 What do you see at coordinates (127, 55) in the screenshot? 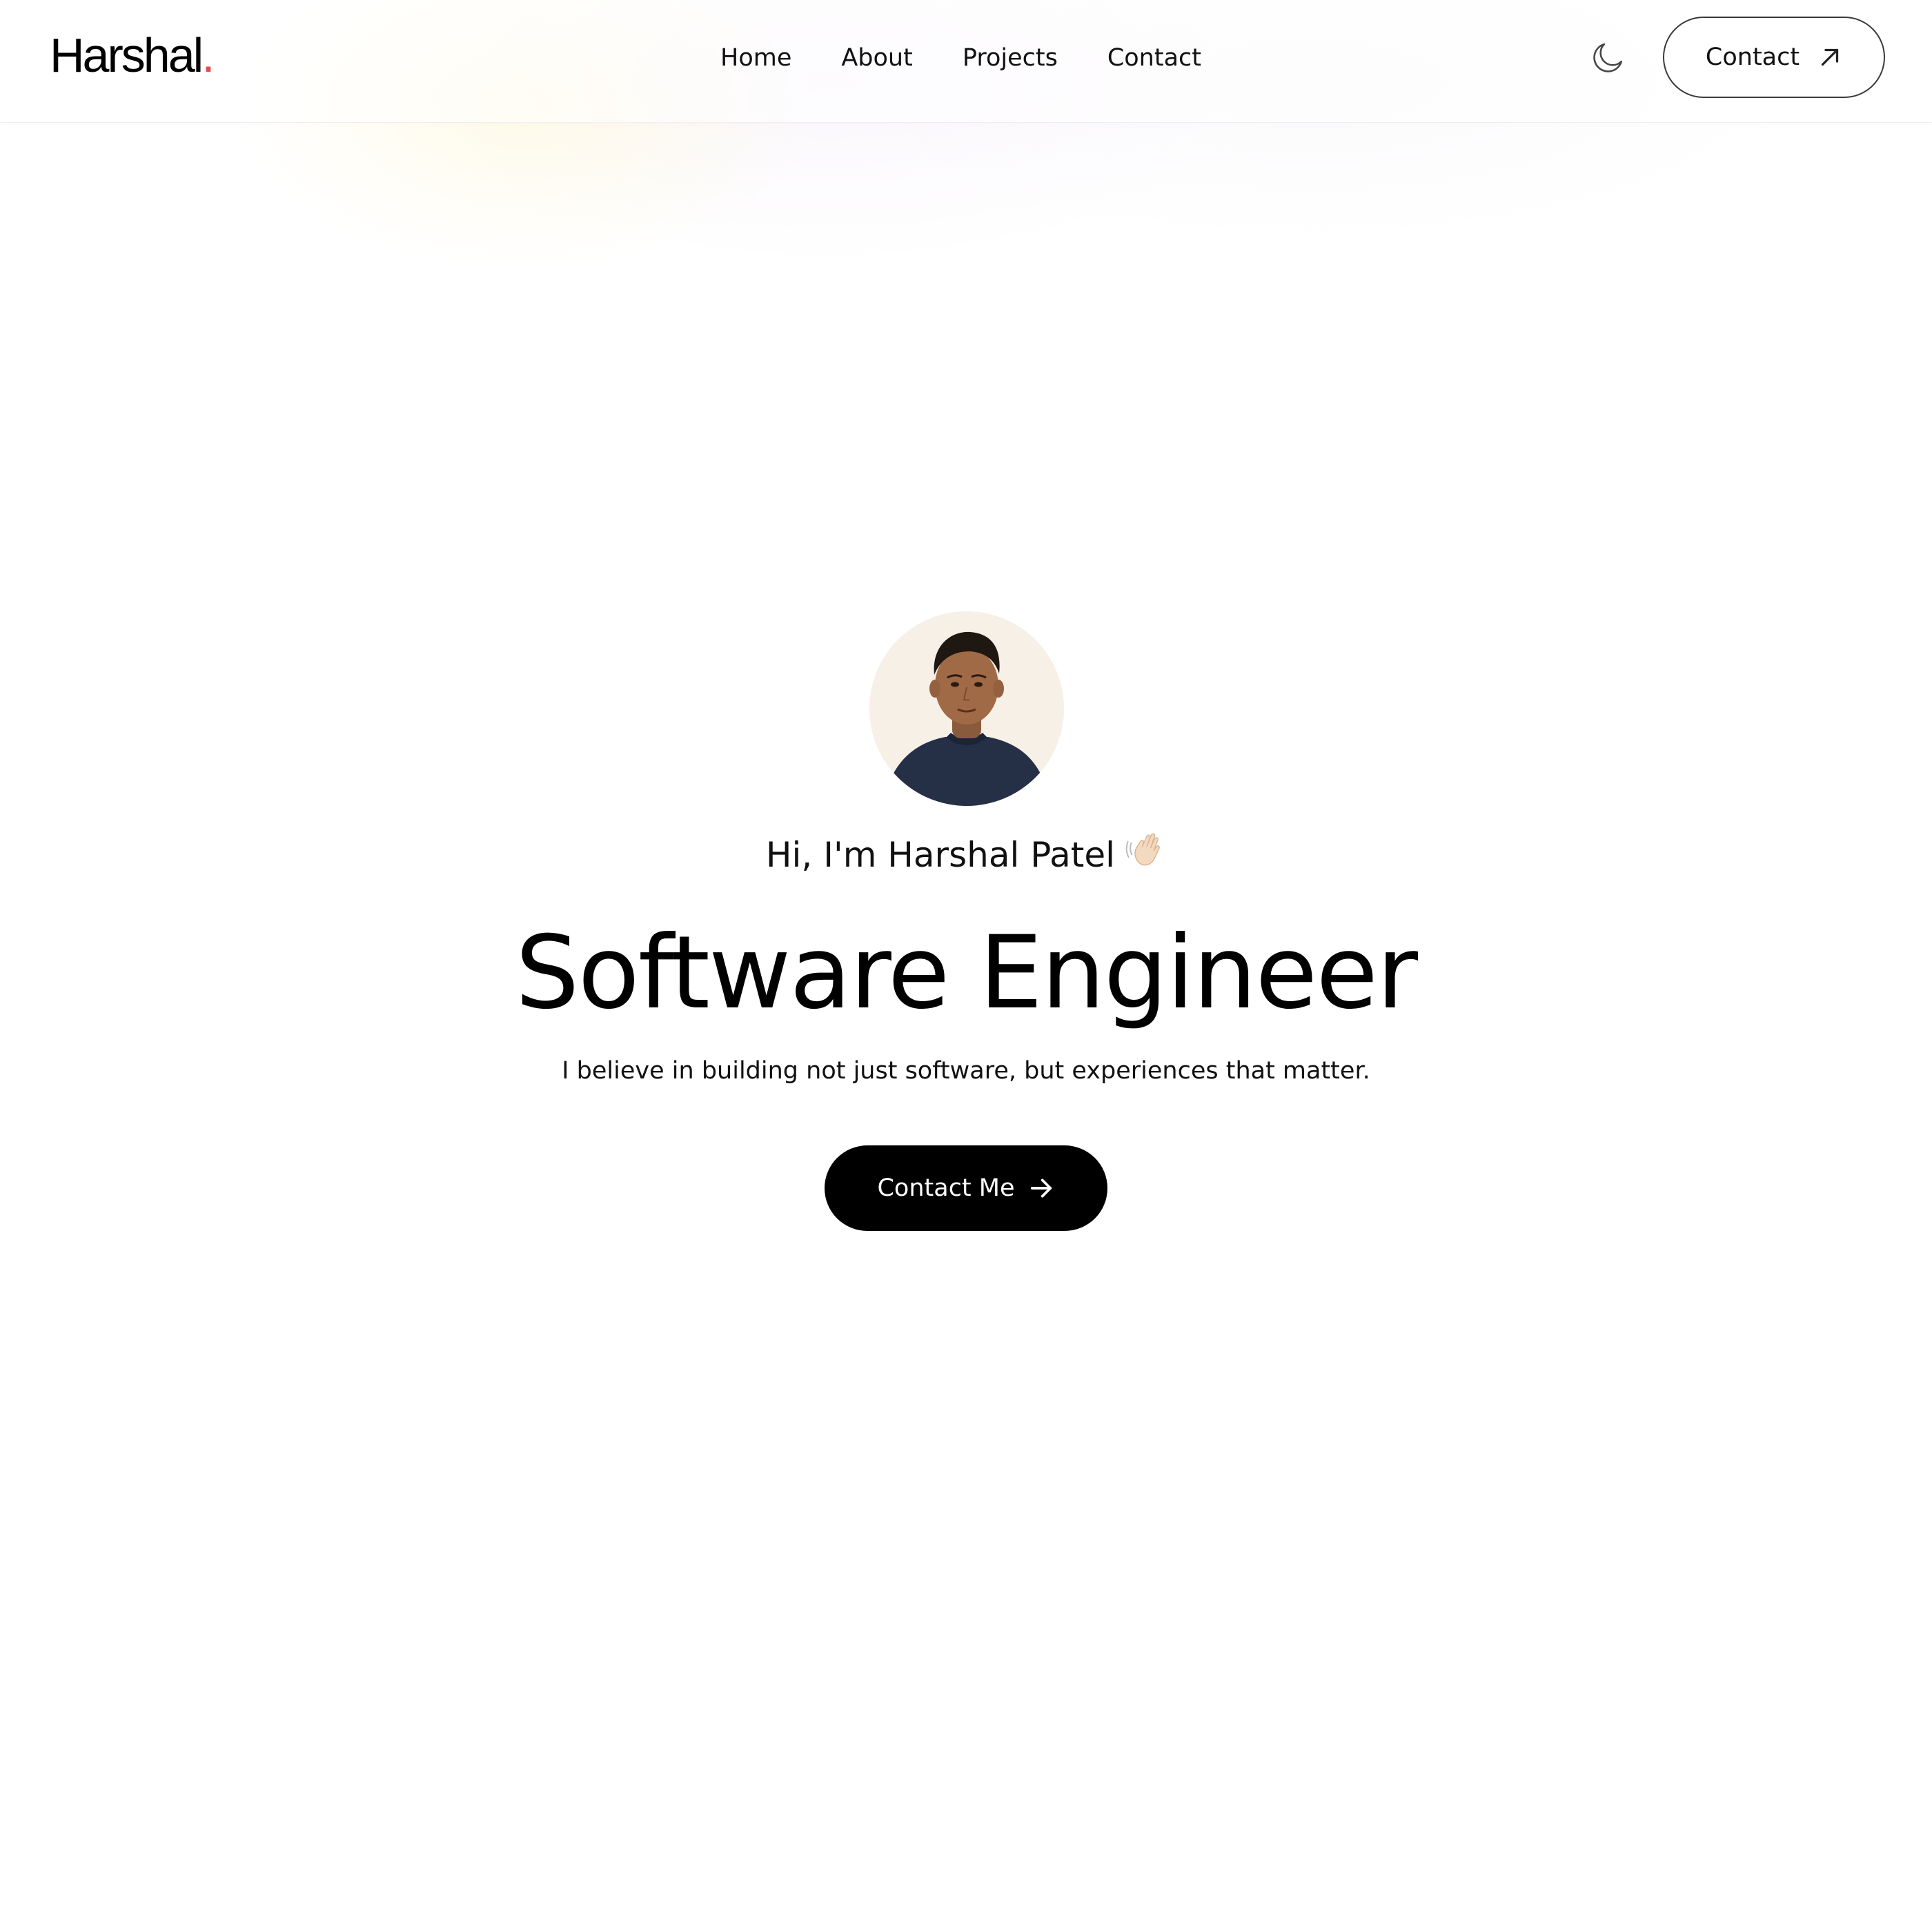
I see `brand-name: Harshal` at bounding box center [127, 55].